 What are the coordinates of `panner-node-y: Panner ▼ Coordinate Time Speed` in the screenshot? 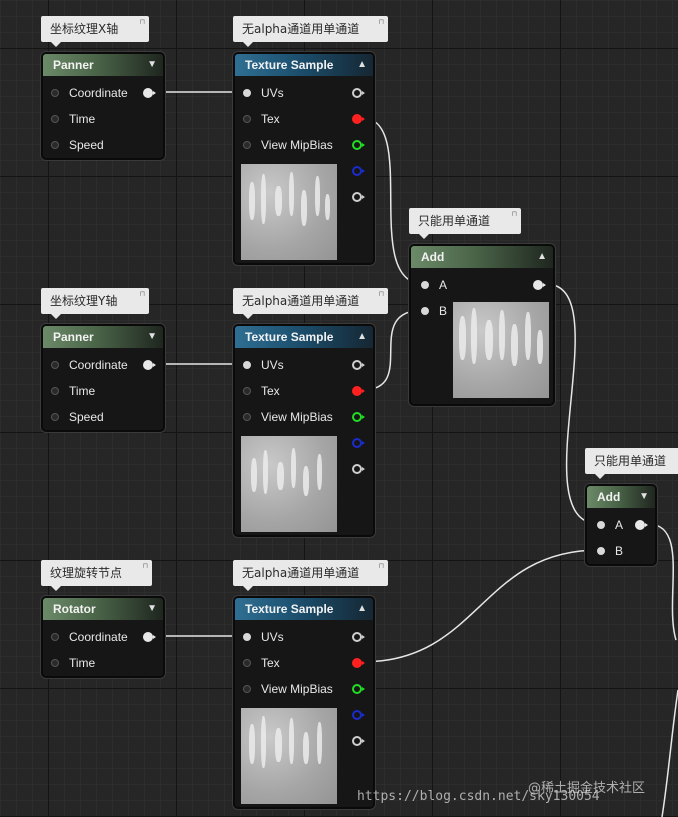 It's located at (103, 378).